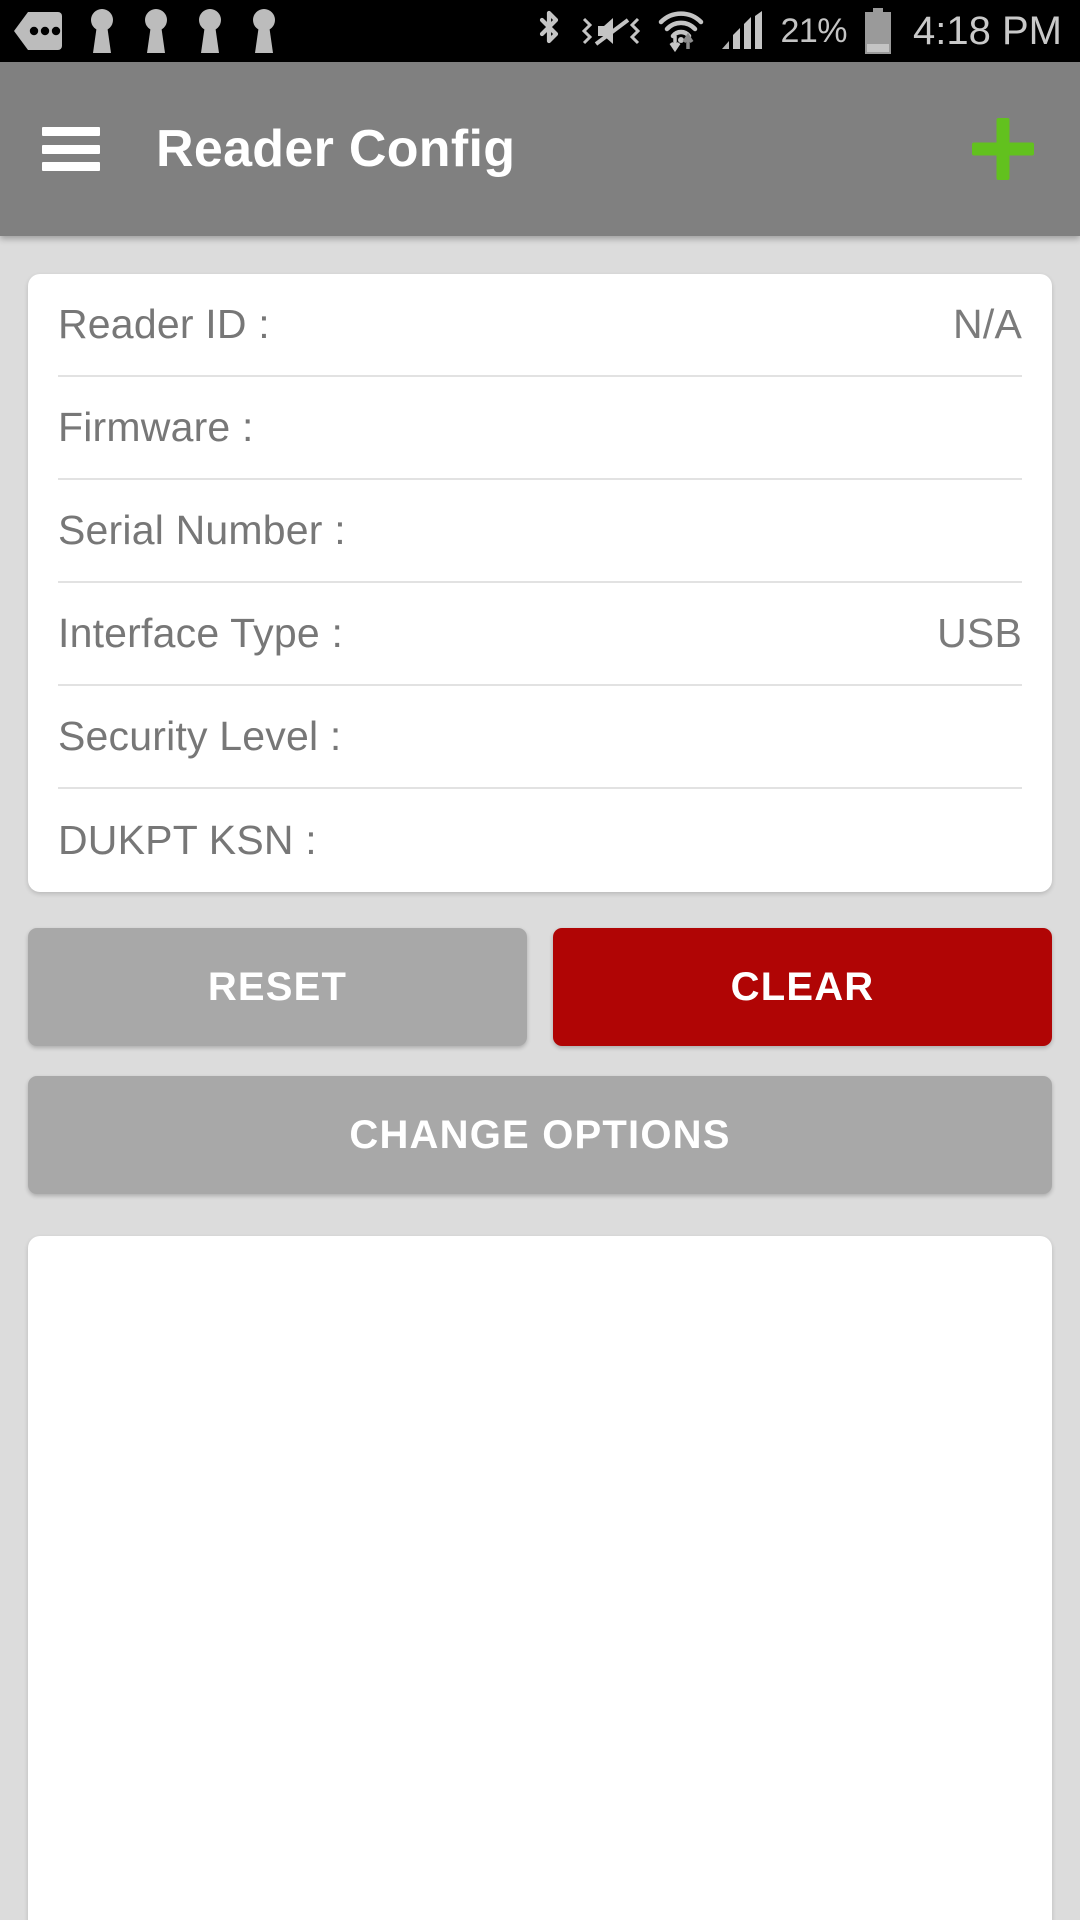 The image size is (1080, 1920). I want to click on info-row-firmware: Firmware :, so click(540, 428).